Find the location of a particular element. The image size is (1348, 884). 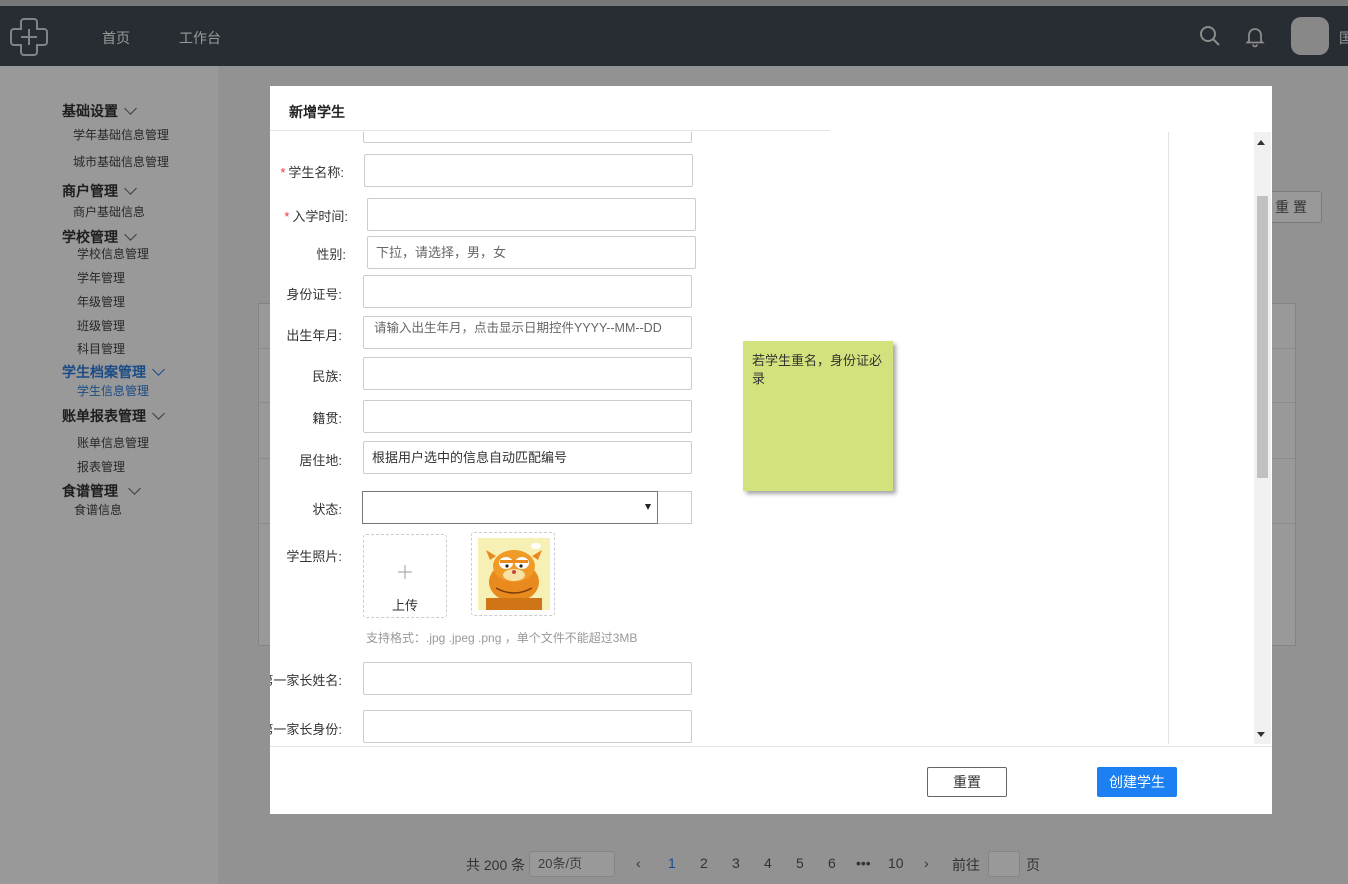

scrollbar-thumb is located at coordinates (1262, 337).